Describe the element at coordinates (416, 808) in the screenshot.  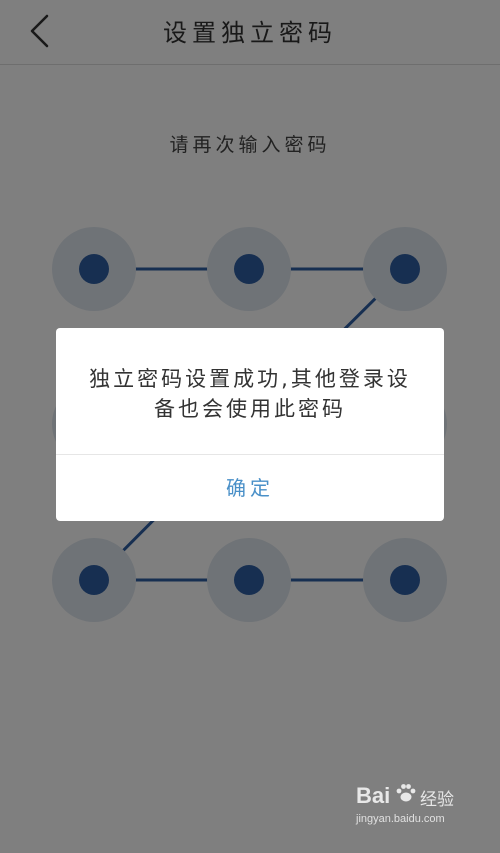
I see `baidu-jingyan-watermark: Bai 经验 jingyan.baidu.com` at that location.